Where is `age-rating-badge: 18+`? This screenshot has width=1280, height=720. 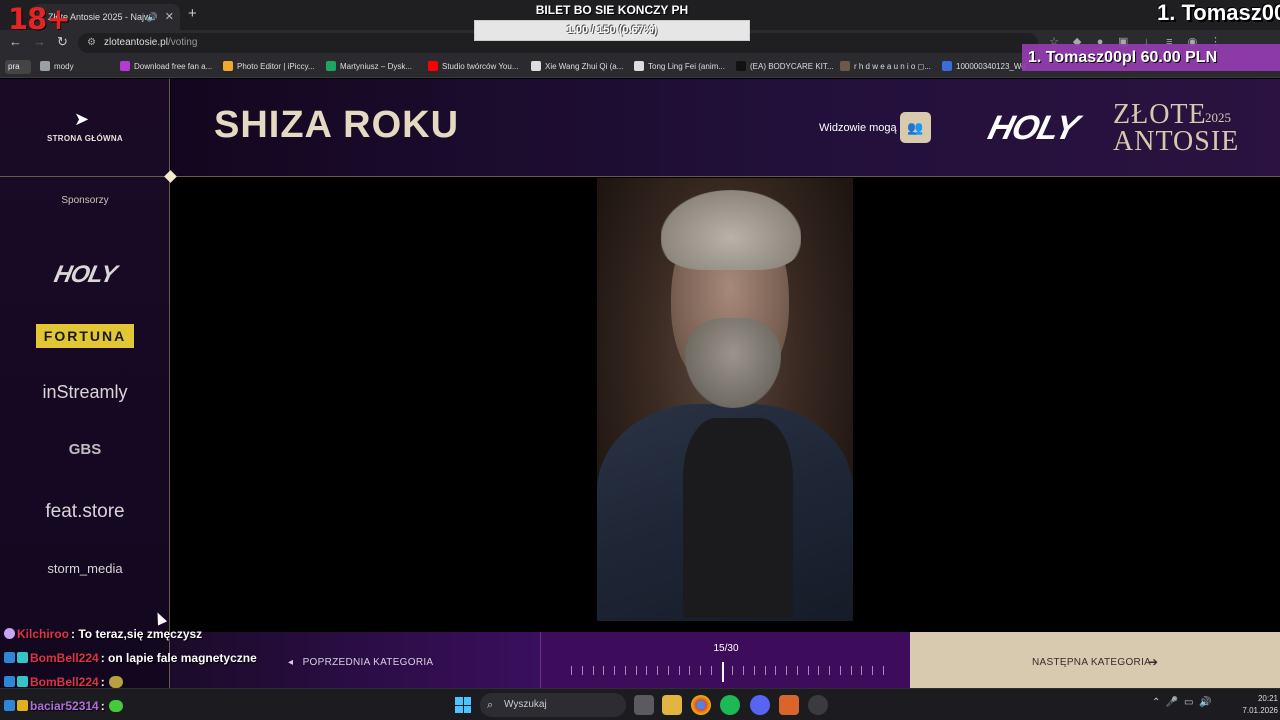
age-rating-badge: 18+ is located at coordinates (39, 19).